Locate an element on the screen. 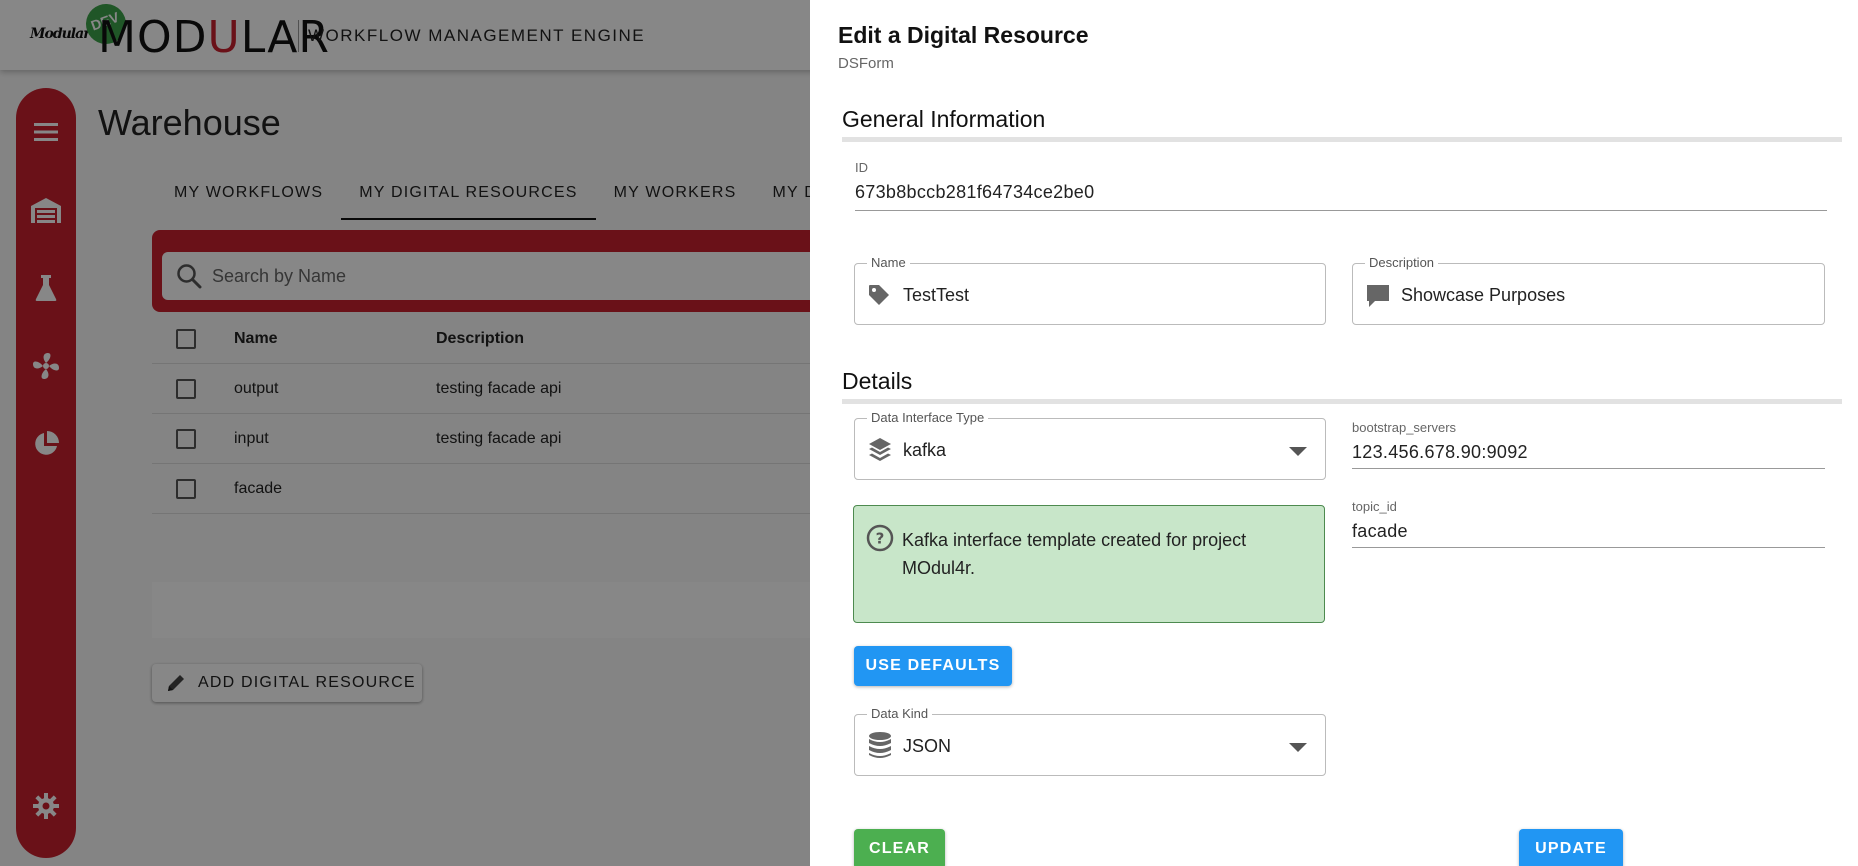 Image resolution: width=1858 pixels, height=866 pixels. bootstrap-servers-field: bootstrap_servers 123.456.678.90:9092 is located at coordinates (1588, 444).